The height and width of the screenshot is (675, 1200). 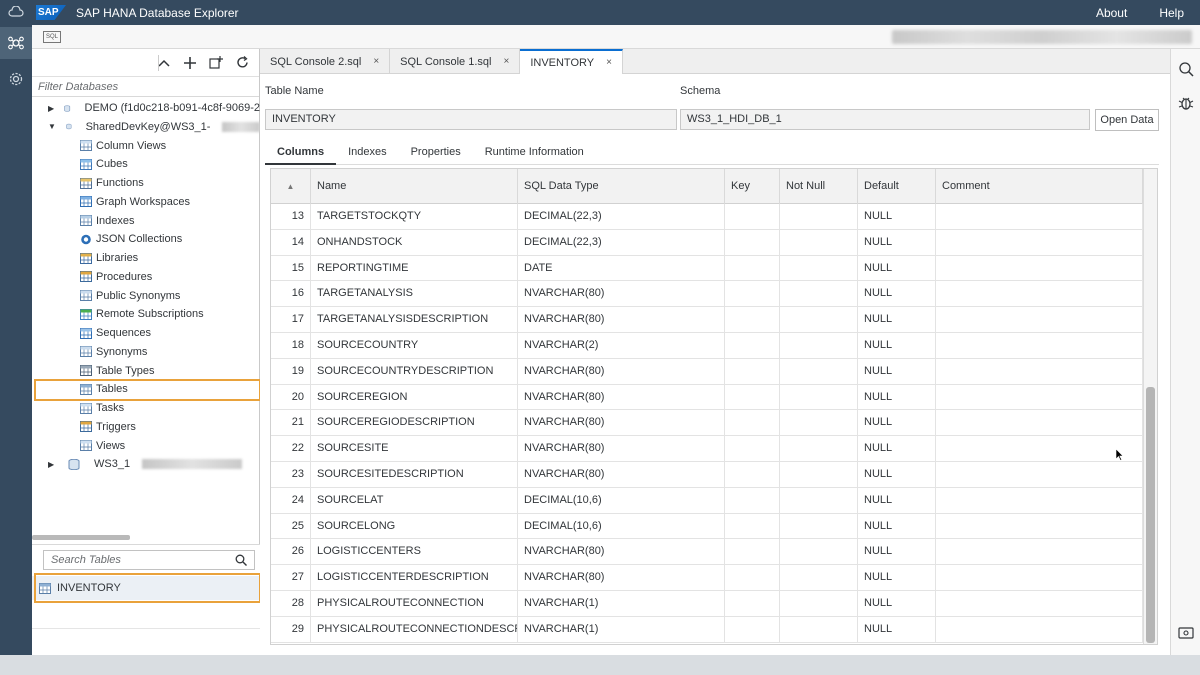 I want to click on table-row: 14 ONHANDSTOCK DECIMAL(22,3) NULL, so click(x=707, y=242).